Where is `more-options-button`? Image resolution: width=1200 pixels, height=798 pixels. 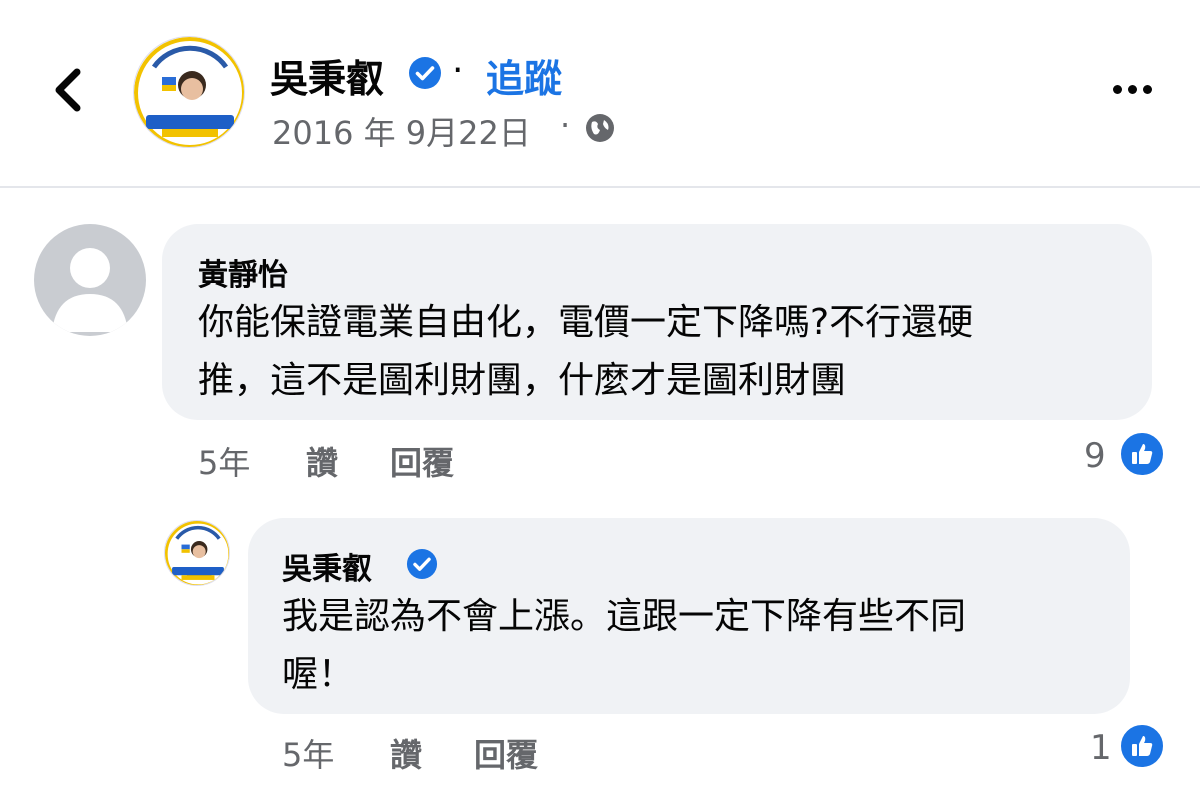 more-options-button is located at coordinates (1132, 89).